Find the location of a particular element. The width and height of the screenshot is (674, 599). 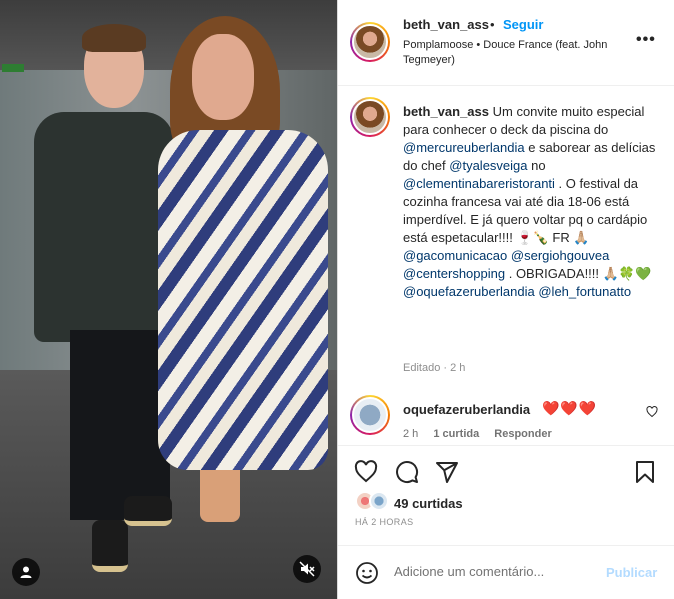

man-shoe-right is located at coordinates (148, 511).